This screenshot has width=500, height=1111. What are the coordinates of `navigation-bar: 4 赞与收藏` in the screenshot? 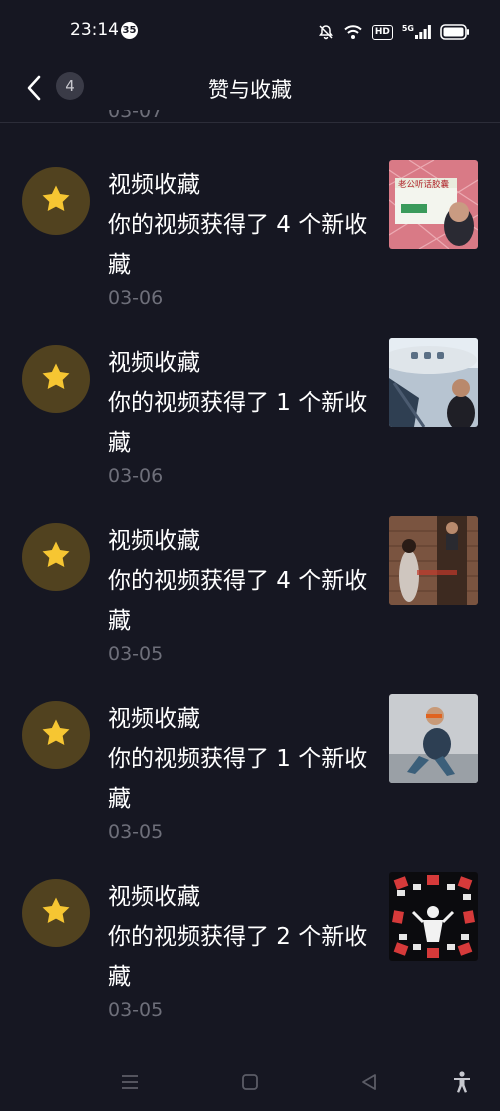 It's located at (250, 93).